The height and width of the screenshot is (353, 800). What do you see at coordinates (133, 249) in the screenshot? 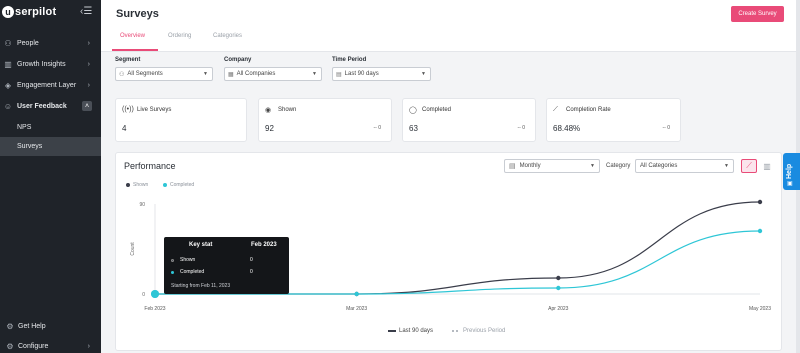
I see `y-axis-label: Count` at bounding box center [133, 249].